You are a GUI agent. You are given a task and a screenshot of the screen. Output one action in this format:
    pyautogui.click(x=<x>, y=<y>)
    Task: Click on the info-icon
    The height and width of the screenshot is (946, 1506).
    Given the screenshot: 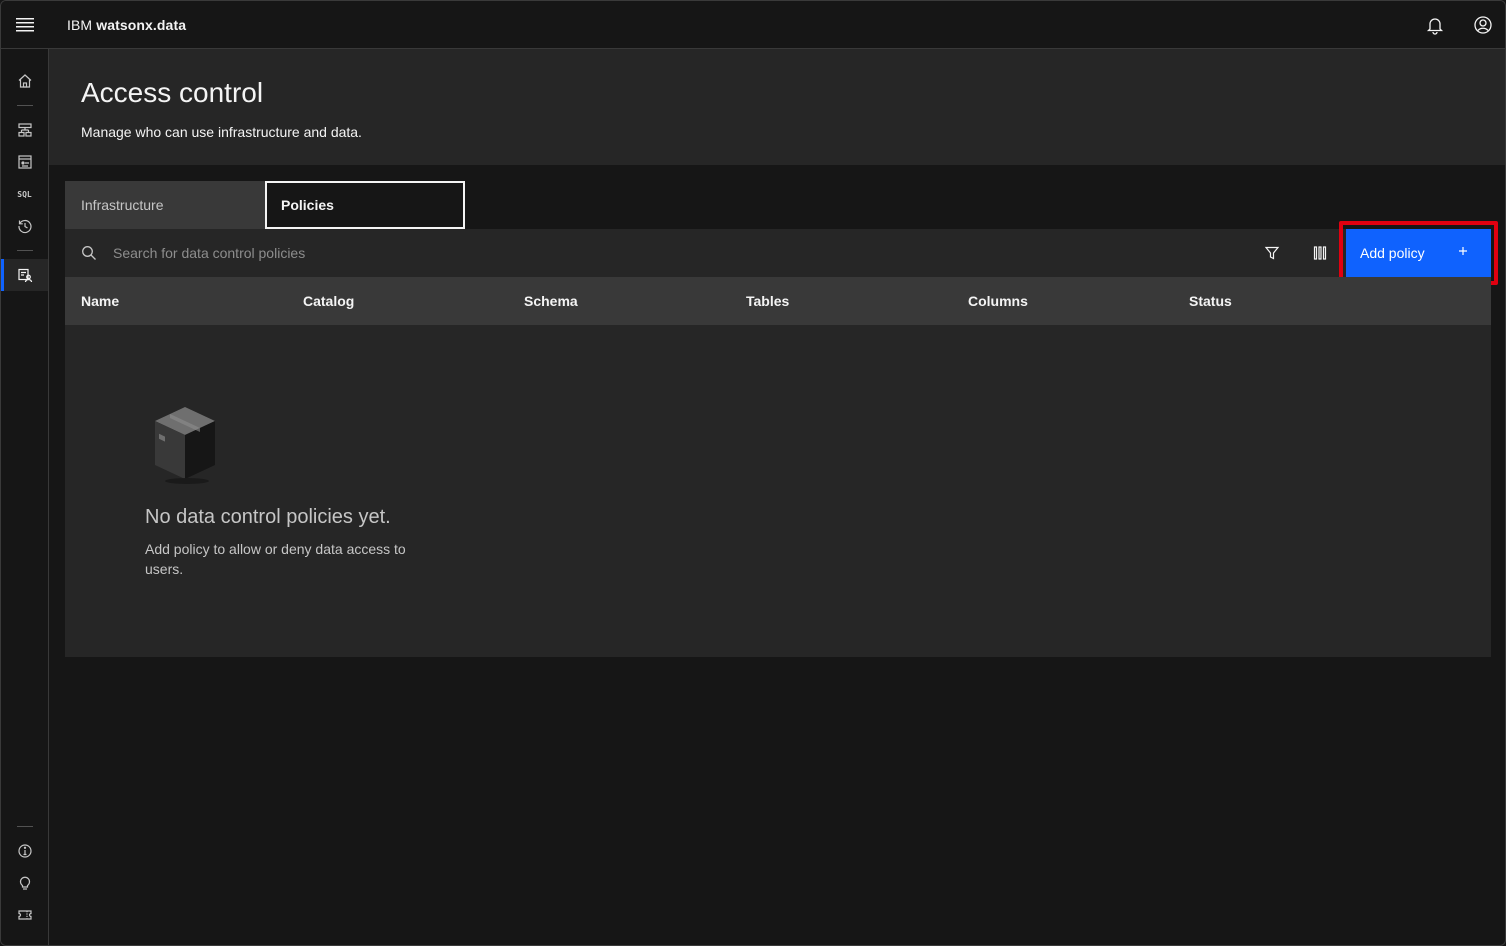 What is the action you would take?
    pyautogui.click(x=24, y=851)
    